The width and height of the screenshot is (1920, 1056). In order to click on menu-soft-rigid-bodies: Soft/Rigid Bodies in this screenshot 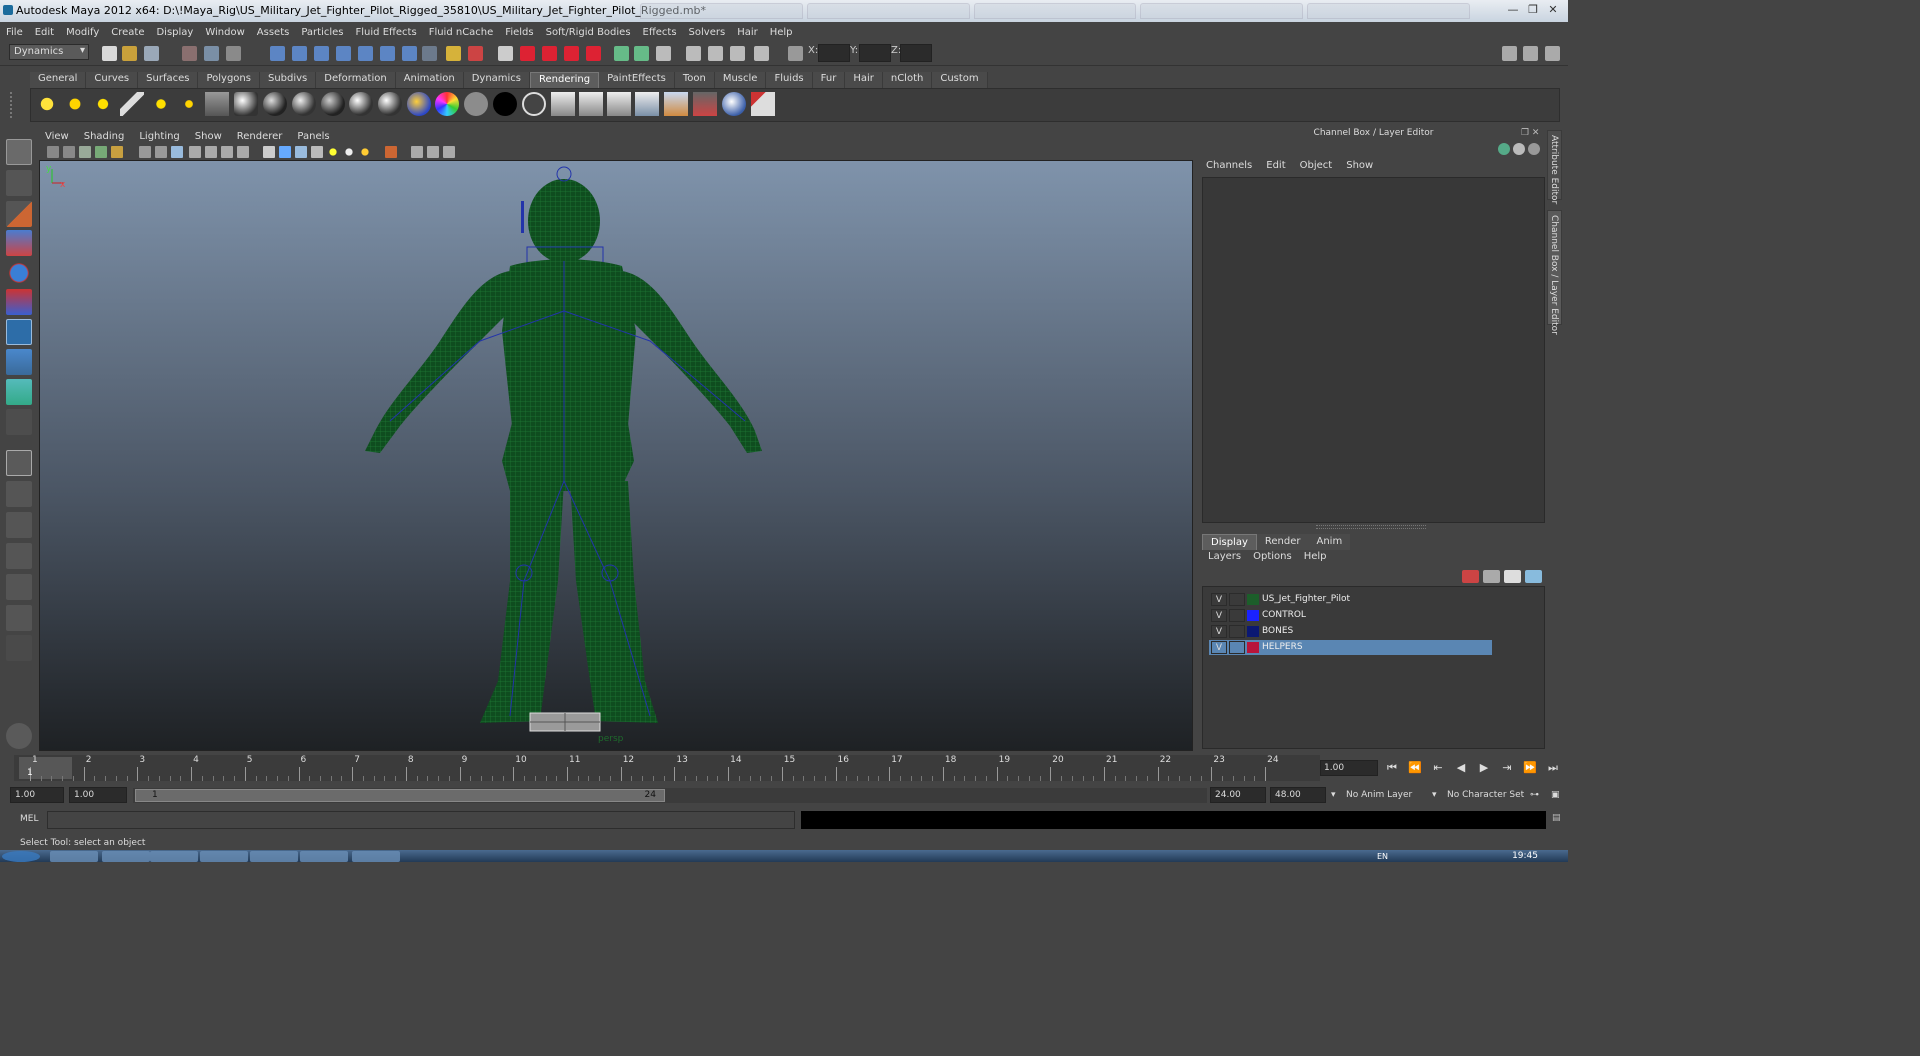, I will do `click(588, 32)`.